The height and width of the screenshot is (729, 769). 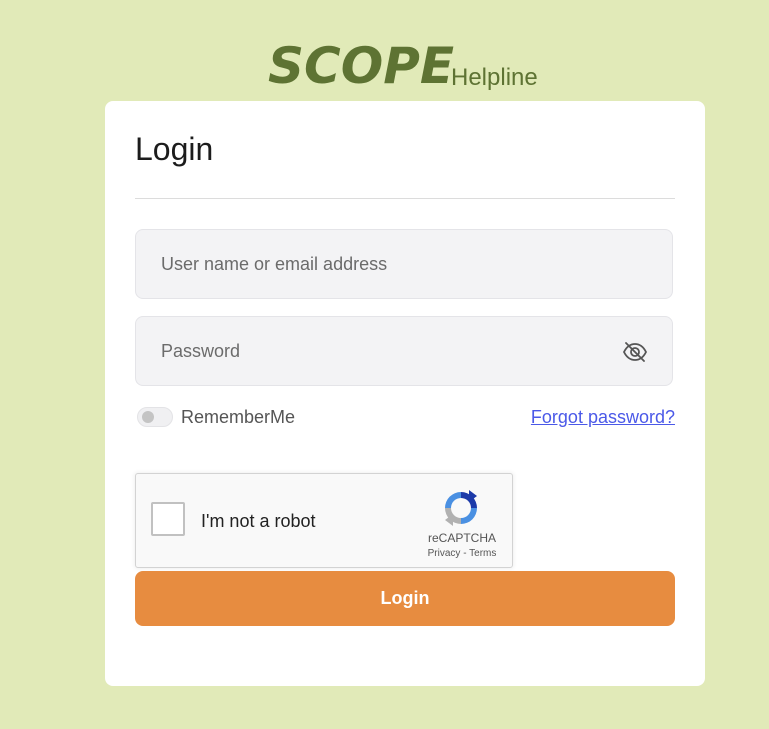 I want to click on remember-me-toggle, so click(x=155, y=417).